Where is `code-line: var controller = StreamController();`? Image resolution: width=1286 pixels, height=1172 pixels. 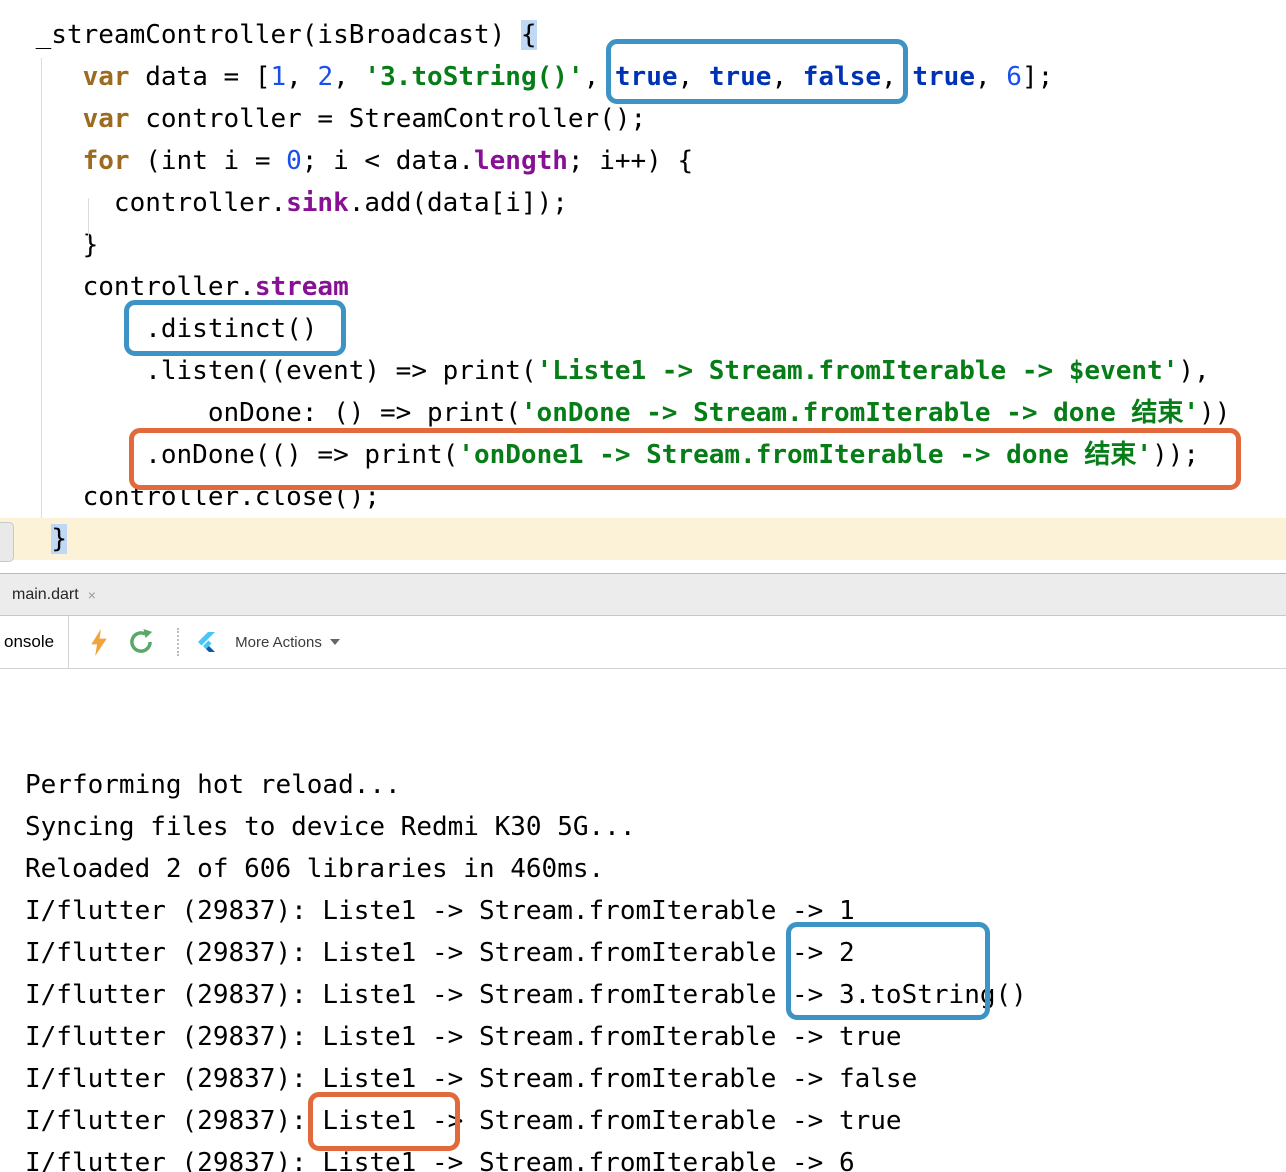
code-line: var controller = StreamController(); is located at coordinates (364, 119).